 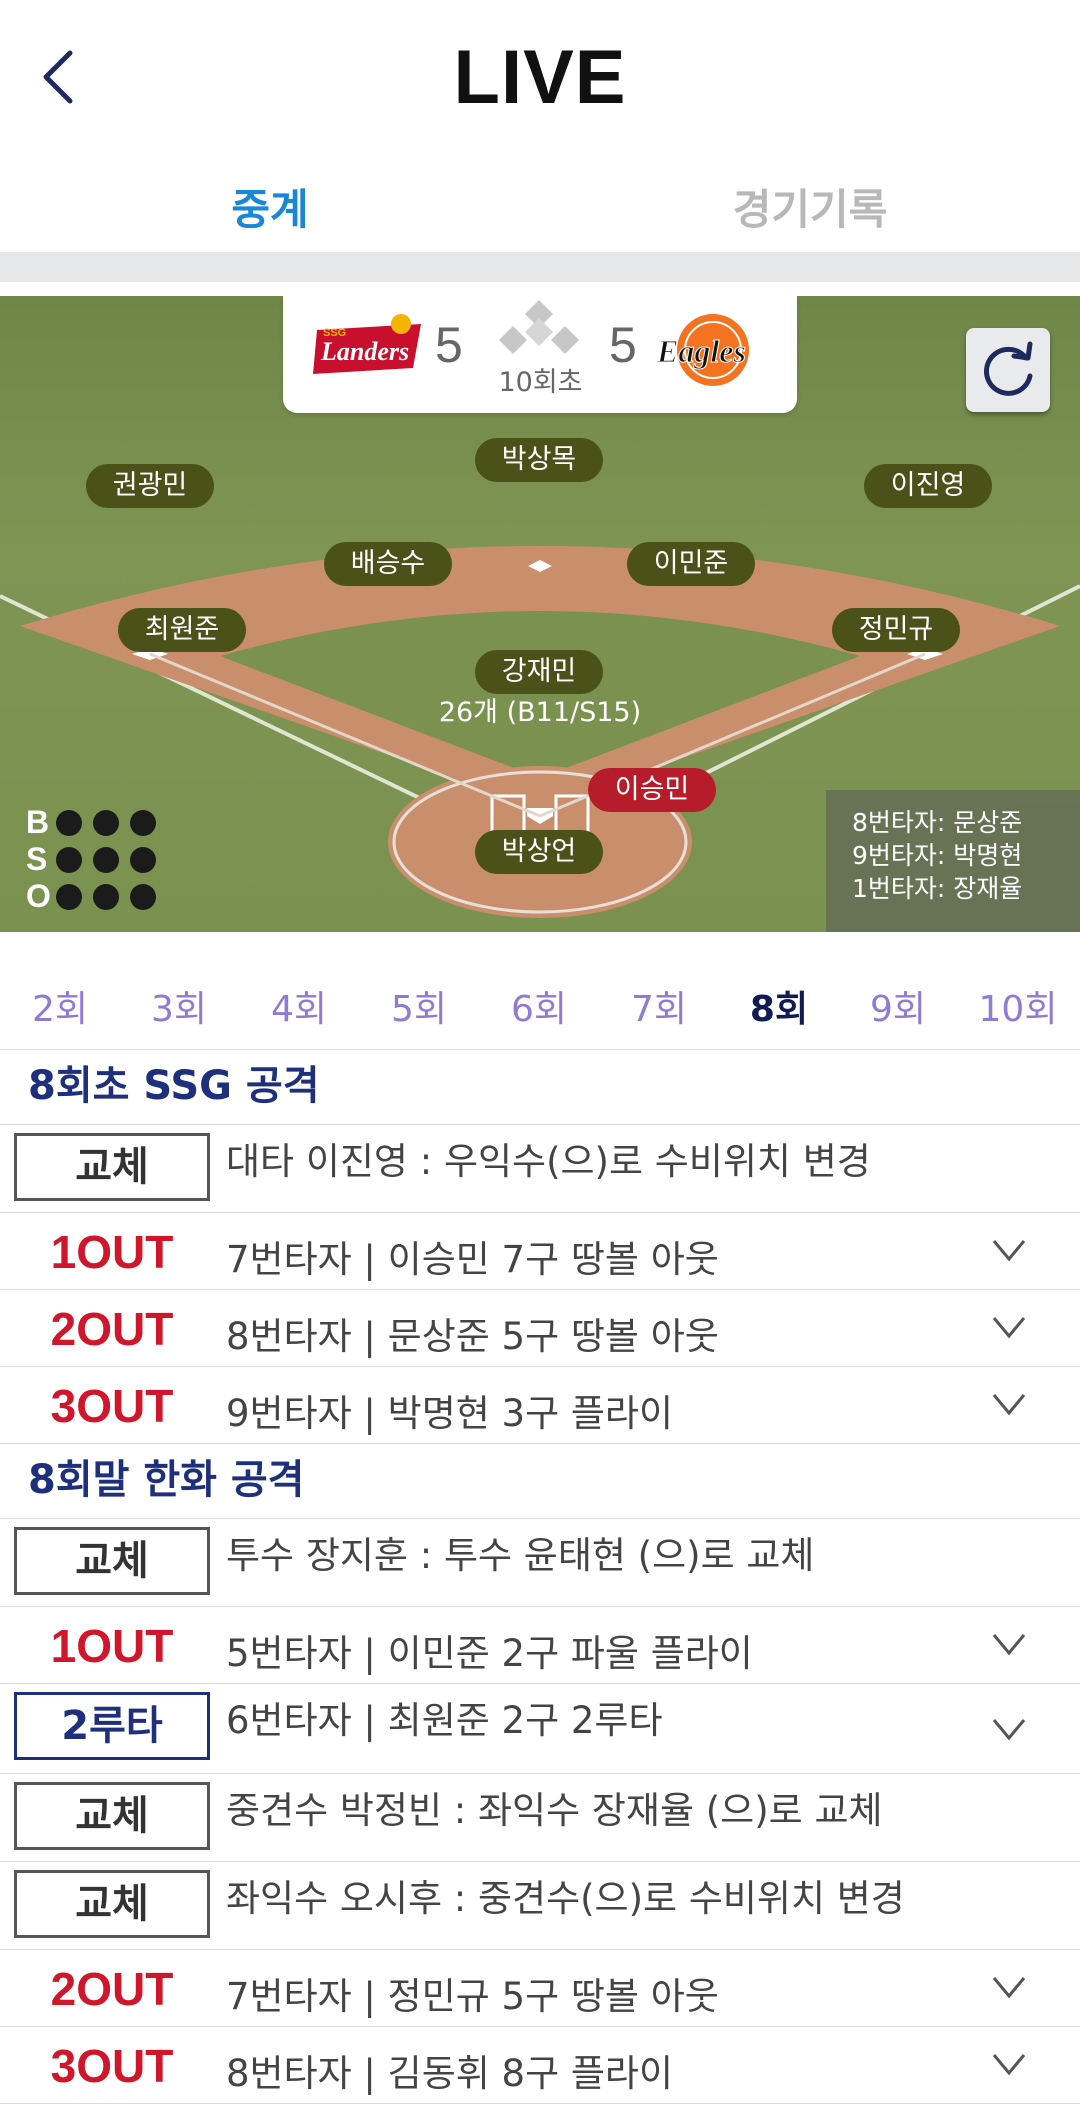 I want to click on player-pitcher: 강재민, so click(x=539, y=672).